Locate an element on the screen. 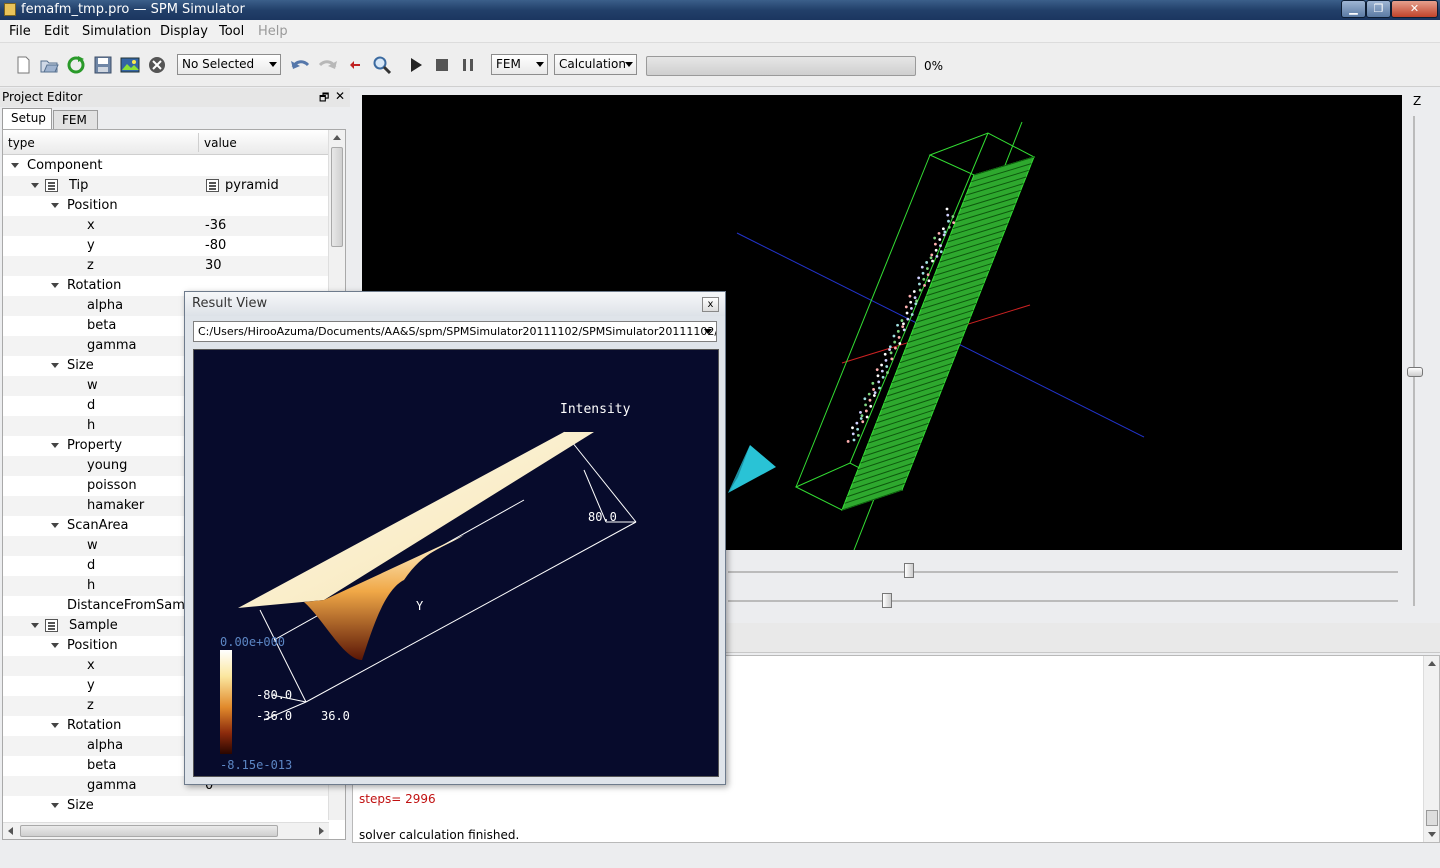 This screenshot has height=868, width=1440. log-scrollbar is located at coordinates (1431, 749).